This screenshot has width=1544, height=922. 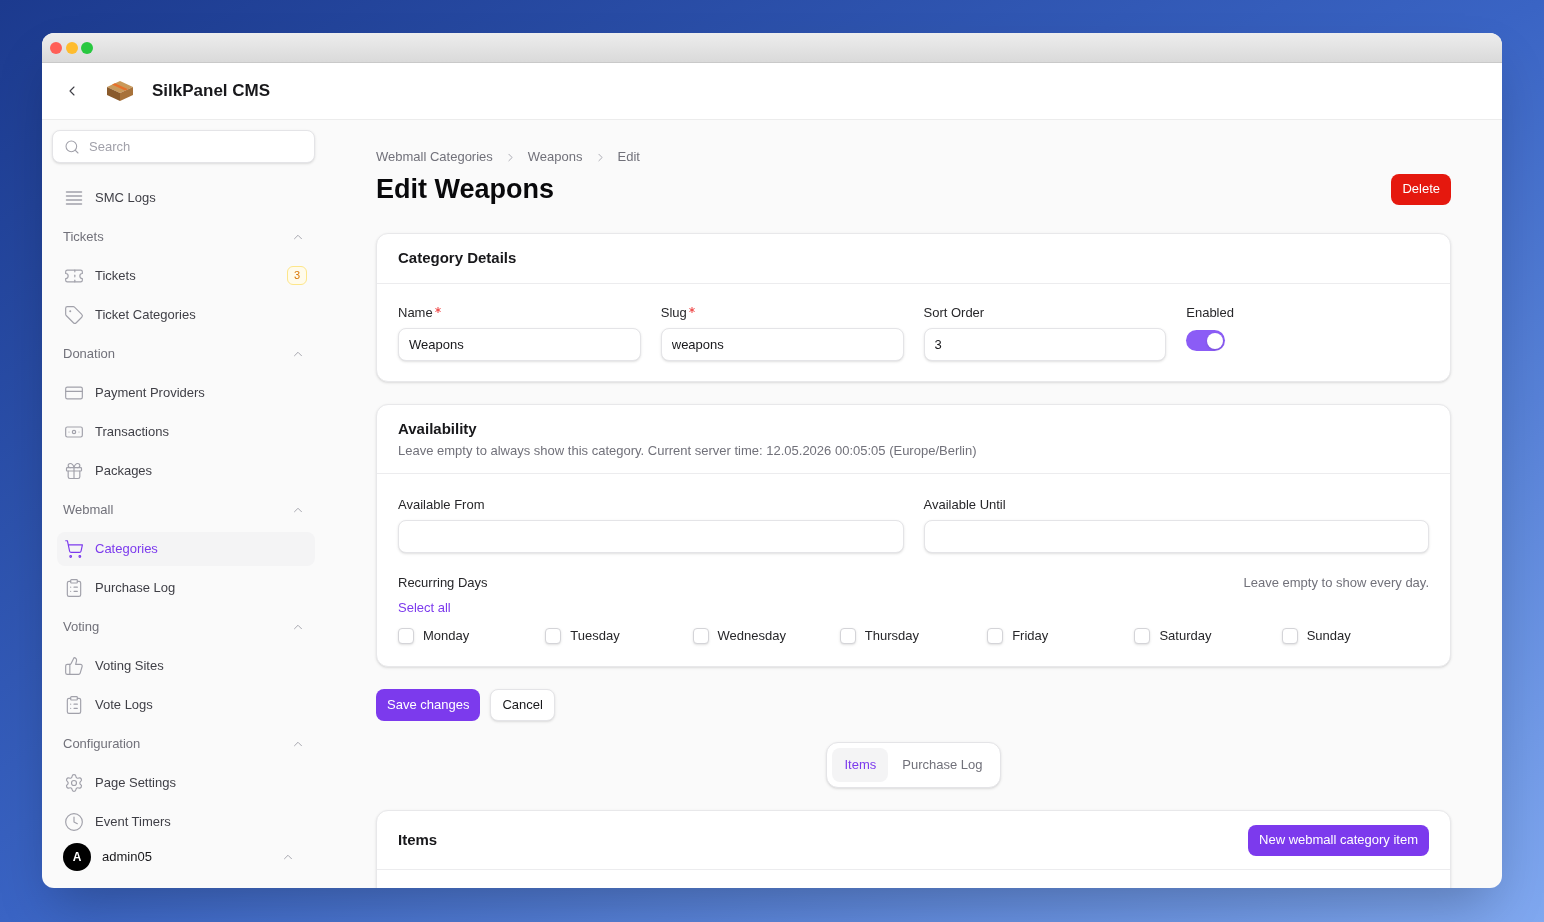 What do you see at coordinates (954, 313) in the screenshot?
I see `field-label: Sort Order` at bounding box center [954, 313].